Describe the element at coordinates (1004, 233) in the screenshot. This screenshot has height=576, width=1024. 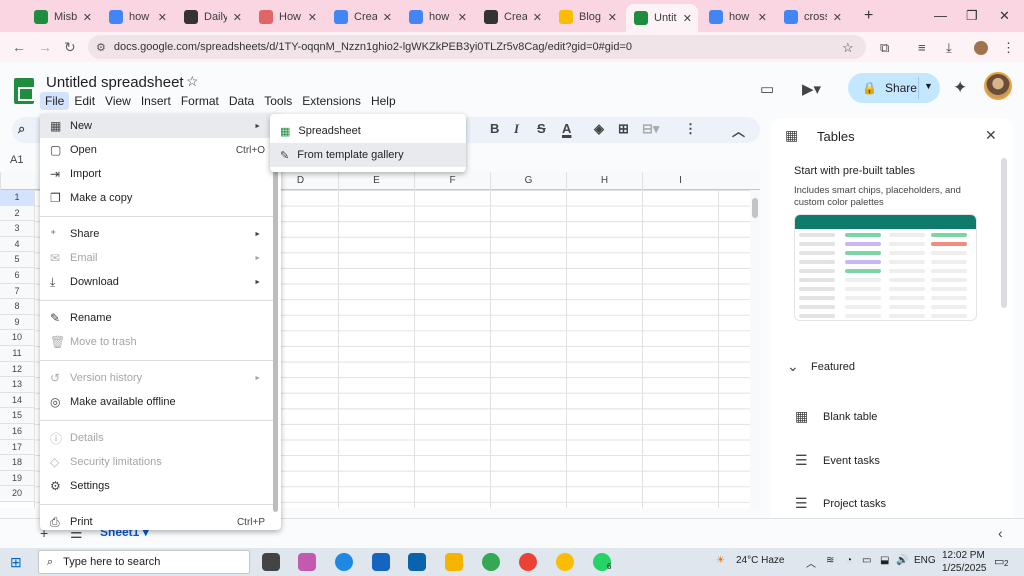
I see `panel-scrollbar` at that location.